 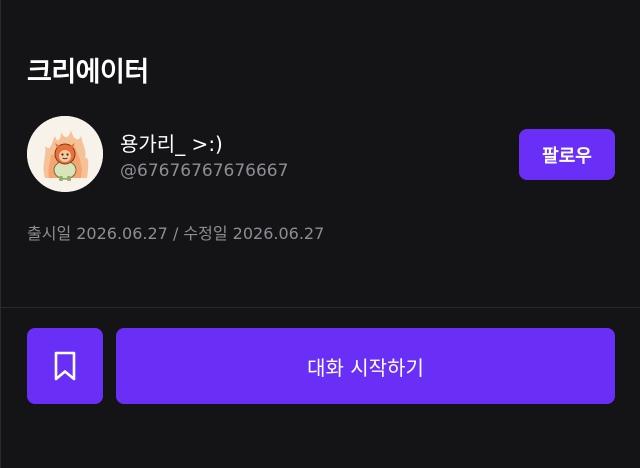 I want to click on start-chat-button: 대화 시작하기, so click(x=365, y=366).